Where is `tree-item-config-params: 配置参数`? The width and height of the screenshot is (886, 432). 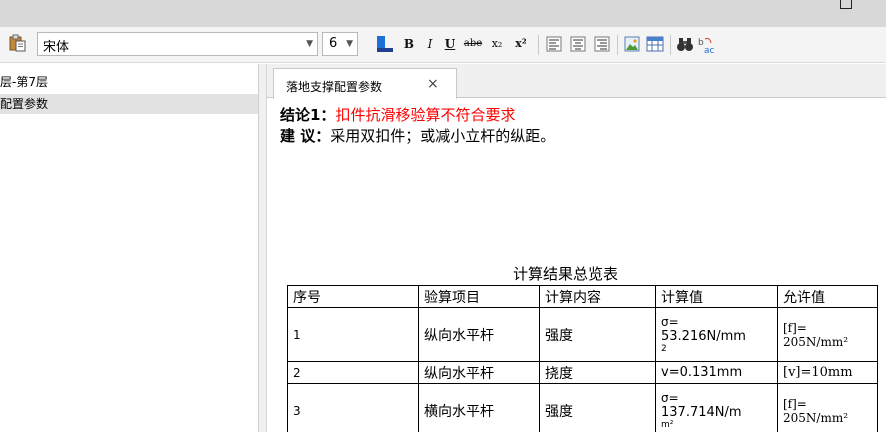 tree-item-config-params: 配置参数 is located at coordinates (129, 104).